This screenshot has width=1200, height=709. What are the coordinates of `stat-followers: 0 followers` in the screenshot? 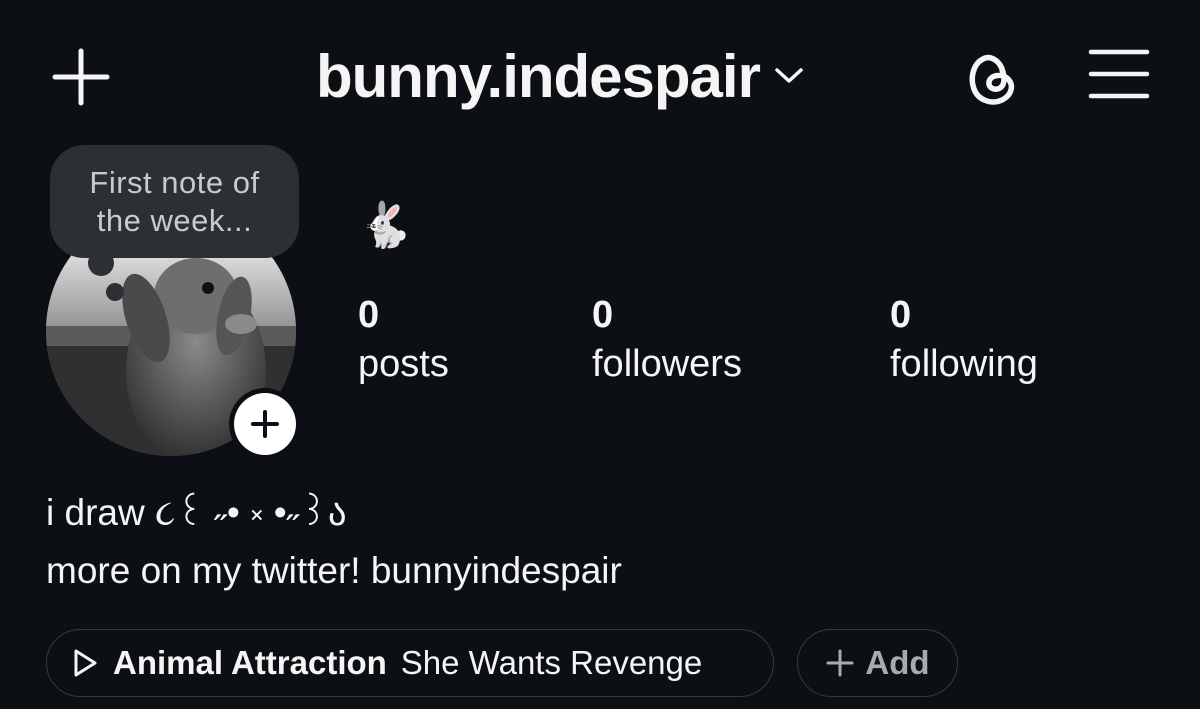 It's located at (667, 341).